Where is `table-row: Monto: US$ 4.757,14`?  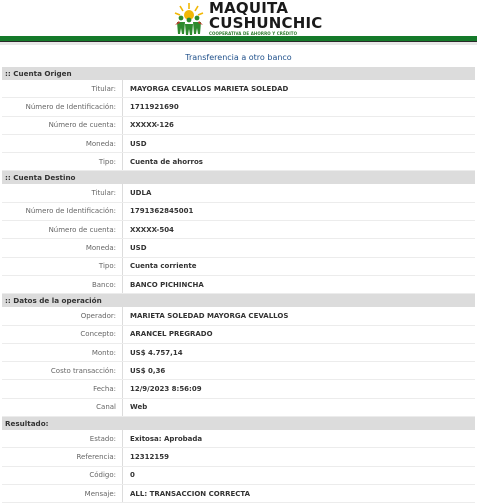
table-row: Monto: US$ 4.757,14 is located at coordinates (238, 353).